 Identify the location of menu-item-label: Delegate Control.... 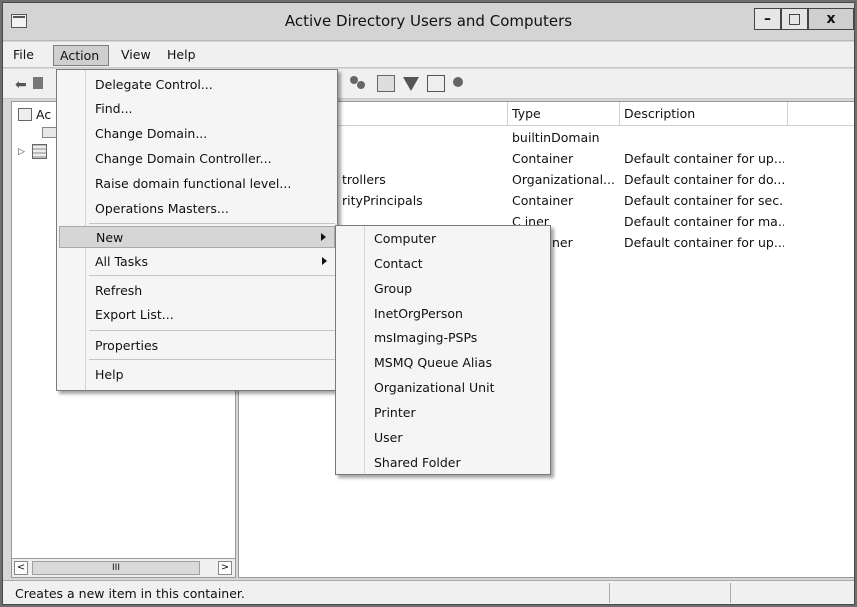
(154, 84).